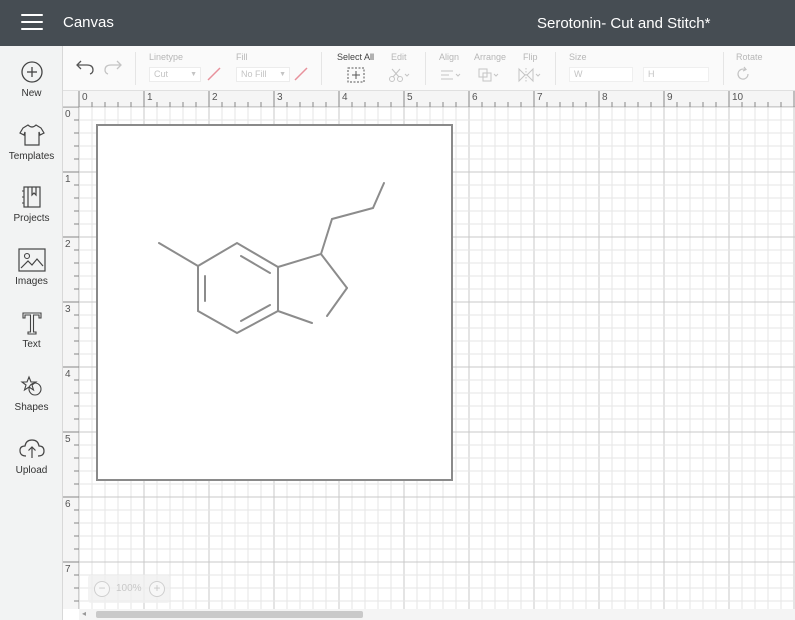  I want to click on rotate-label: Rotate, so click(749, 57).